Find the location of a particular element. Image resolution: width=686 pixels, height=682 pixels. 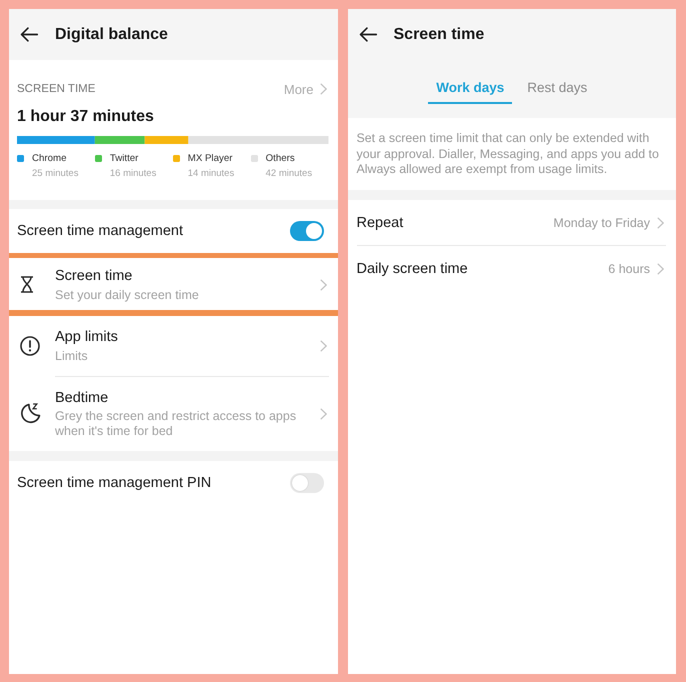

list-item: Screen time Set your daily screen time is located at coordinates (173, 284).